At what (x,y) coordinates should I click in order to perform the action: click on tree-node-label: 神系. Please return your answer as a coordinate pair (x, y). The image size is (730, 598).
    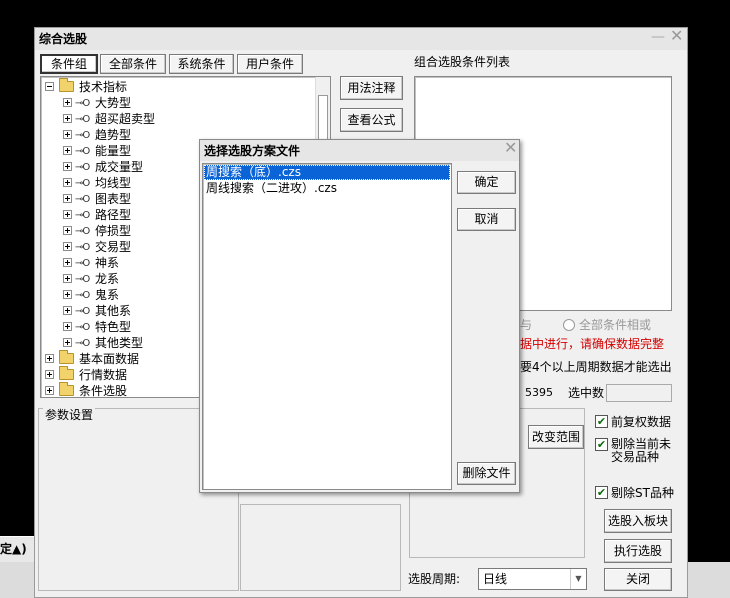
    Looking at the image, I should click on (107, 263).